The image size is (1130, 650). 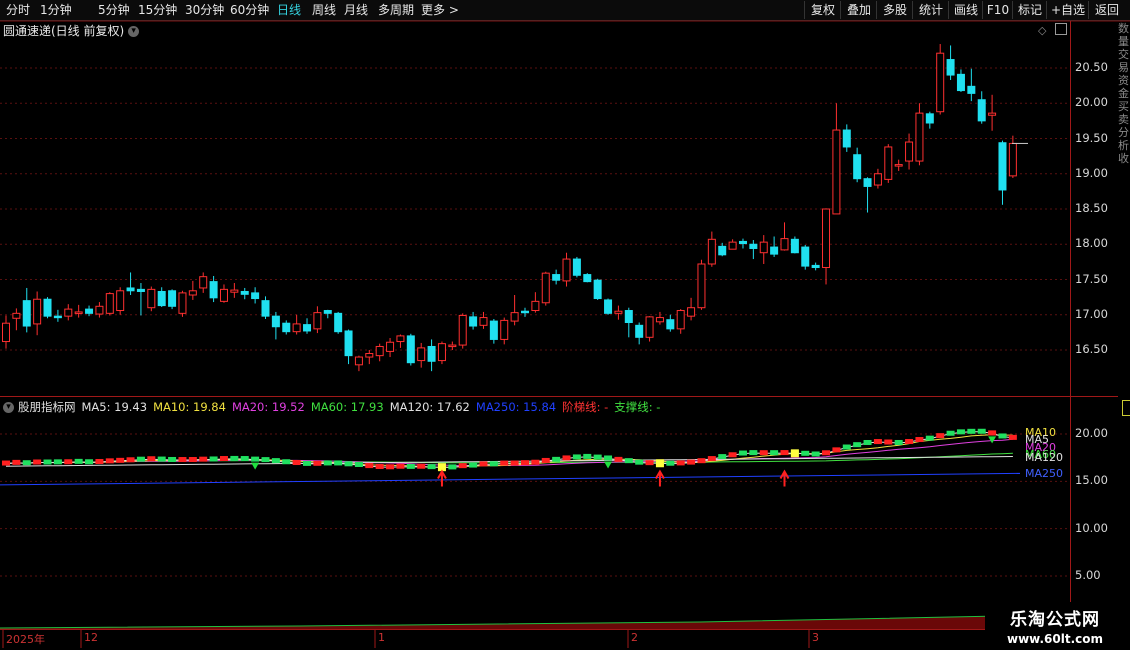 I want to click on date-axis-label: 12, so click(x=91, y=637).